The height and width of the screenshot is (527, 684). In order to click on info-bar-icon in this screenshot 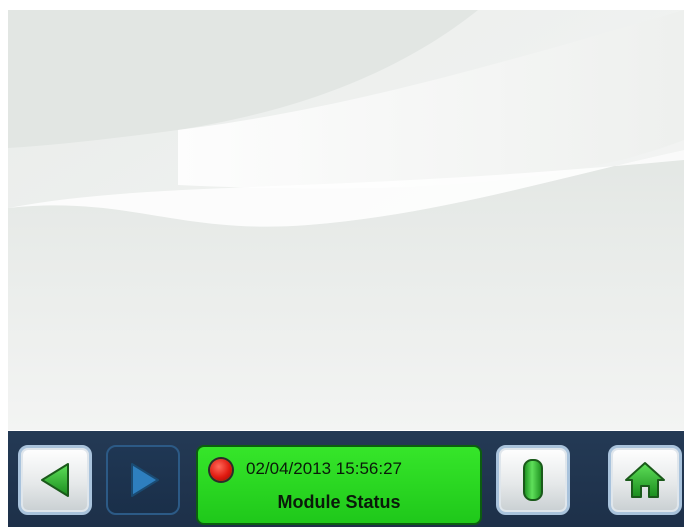, I will do `click(533, 480)`.